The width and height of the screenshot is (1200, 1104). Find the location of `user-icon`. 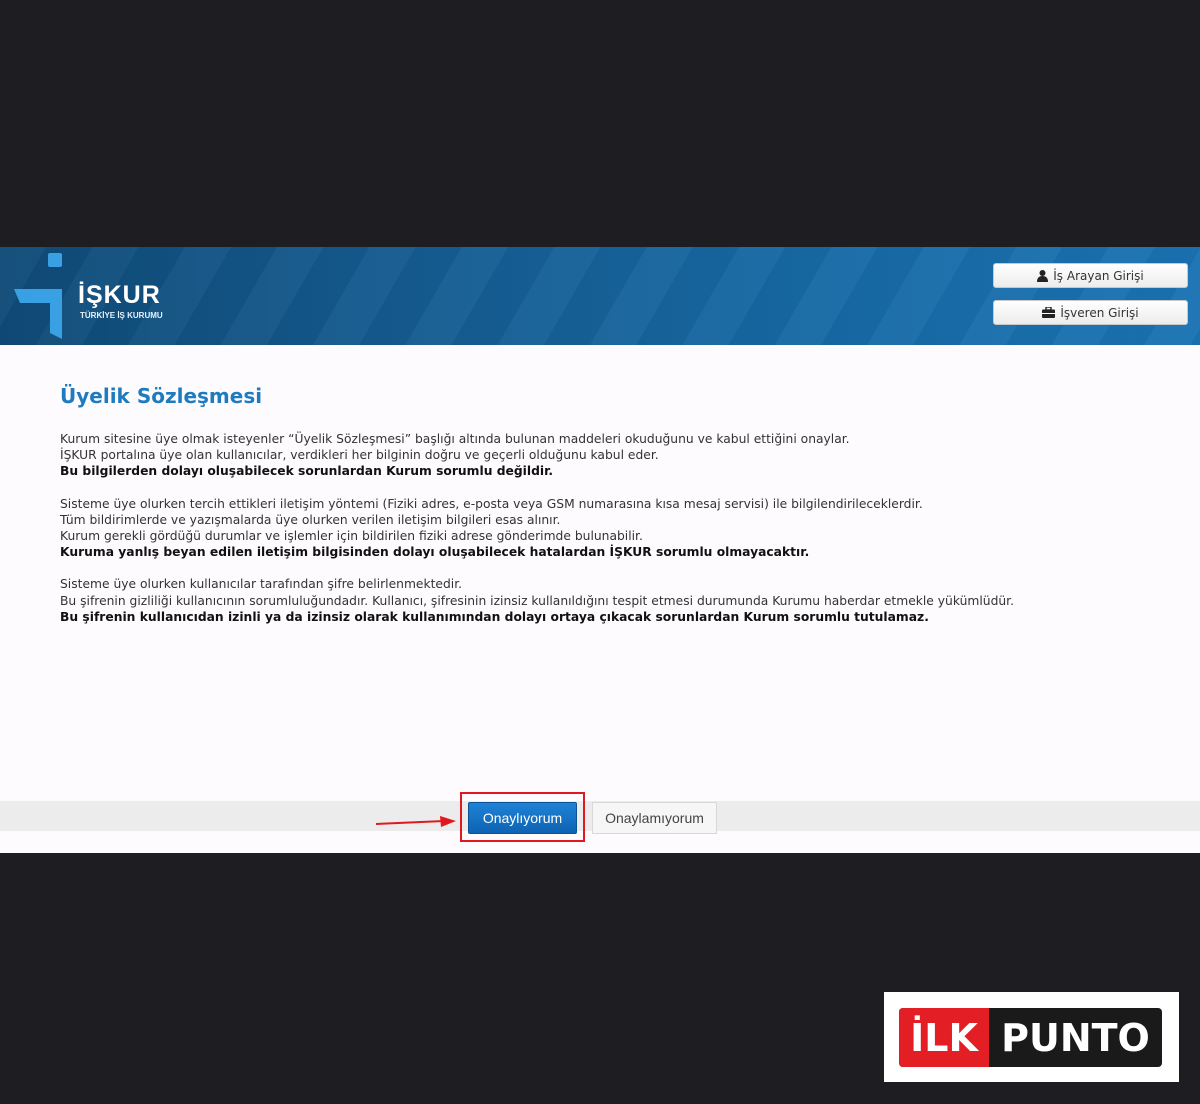

user-icon is located at coordinates (1043, 275).